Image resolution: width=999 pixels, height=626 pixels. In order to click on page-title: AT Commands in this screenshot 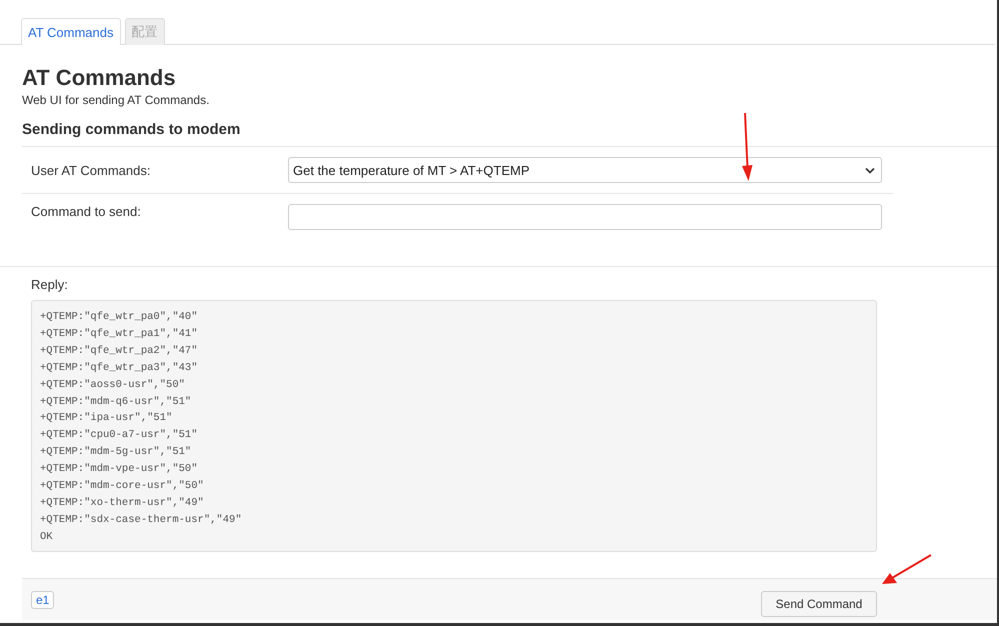, I will do `click(99, 78)`.